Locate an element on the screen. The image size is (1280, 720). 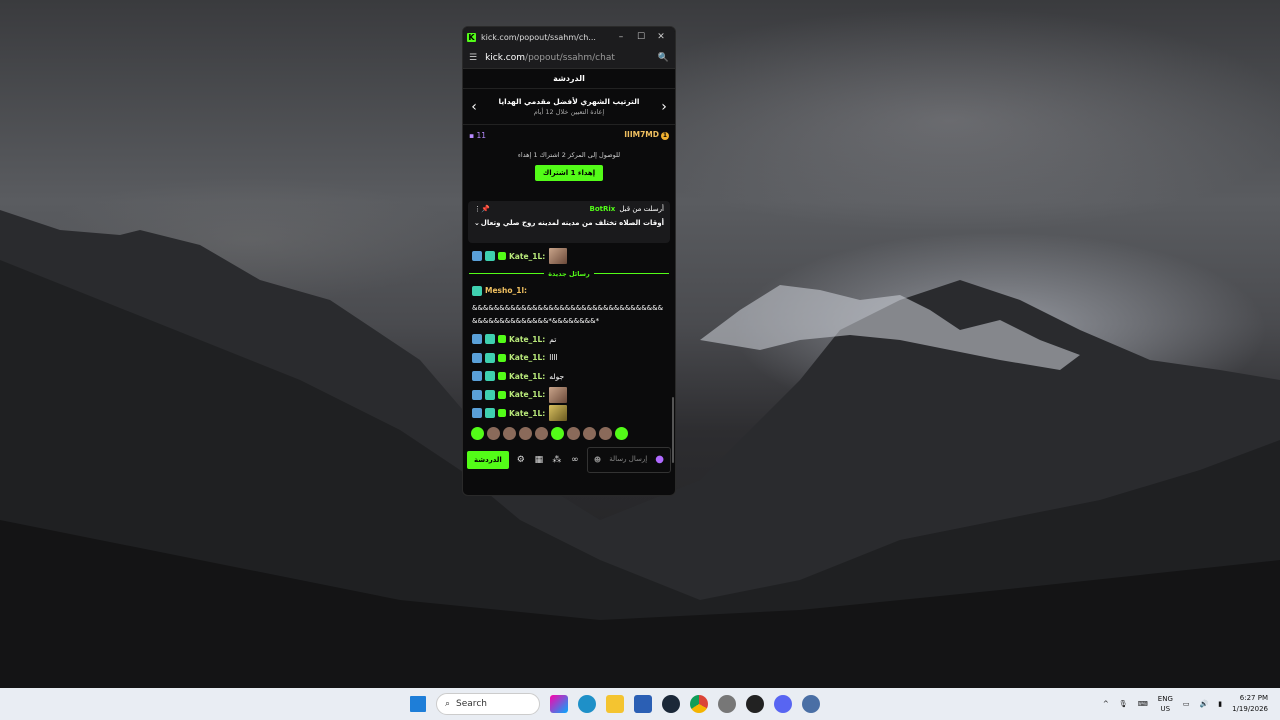
search-icon: ⌕ is located at coordinates (448, 704).